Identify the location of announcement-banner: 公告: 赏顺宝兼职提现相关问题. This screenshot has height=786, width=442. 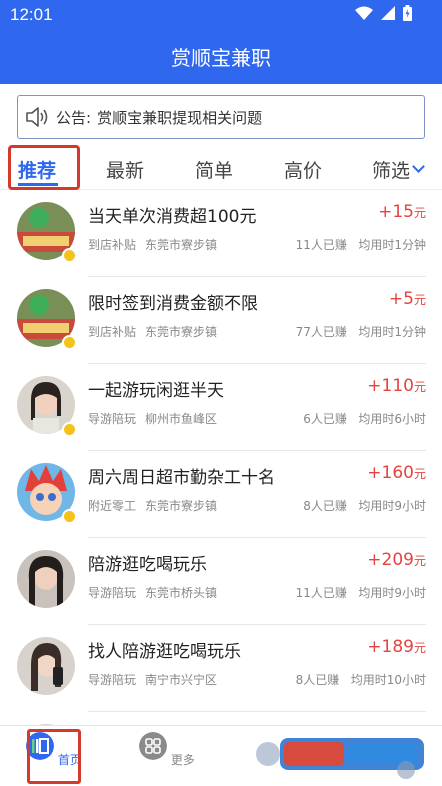
(221, 117).